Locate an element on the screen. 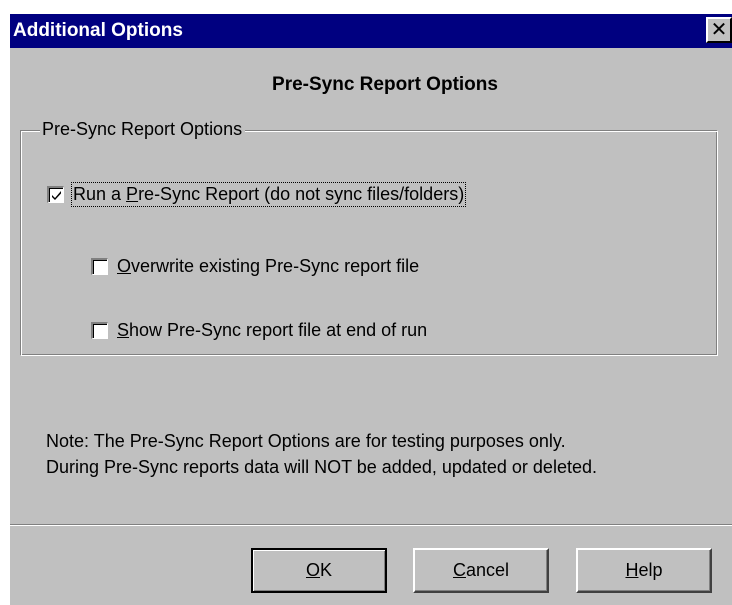  dialog-title: Additional Options is located at coordinates (98, 30).